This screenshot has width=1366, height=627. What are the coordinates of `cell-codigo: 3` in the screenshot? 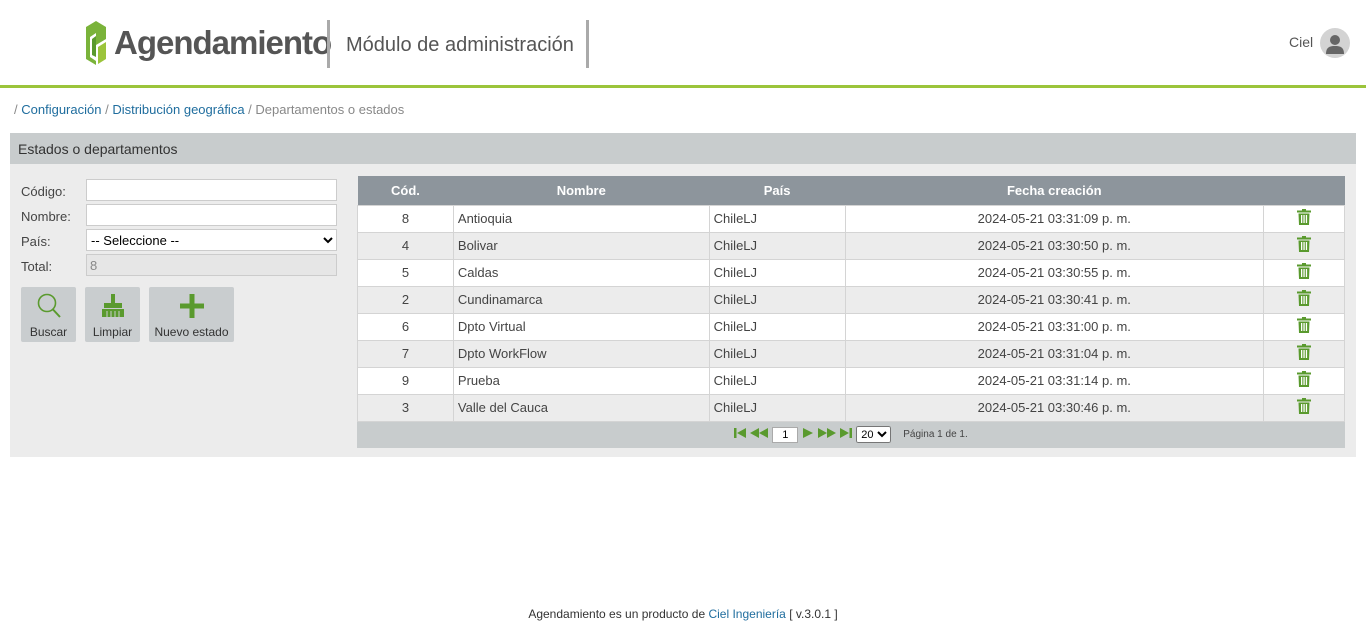 It's located at (405, 407).